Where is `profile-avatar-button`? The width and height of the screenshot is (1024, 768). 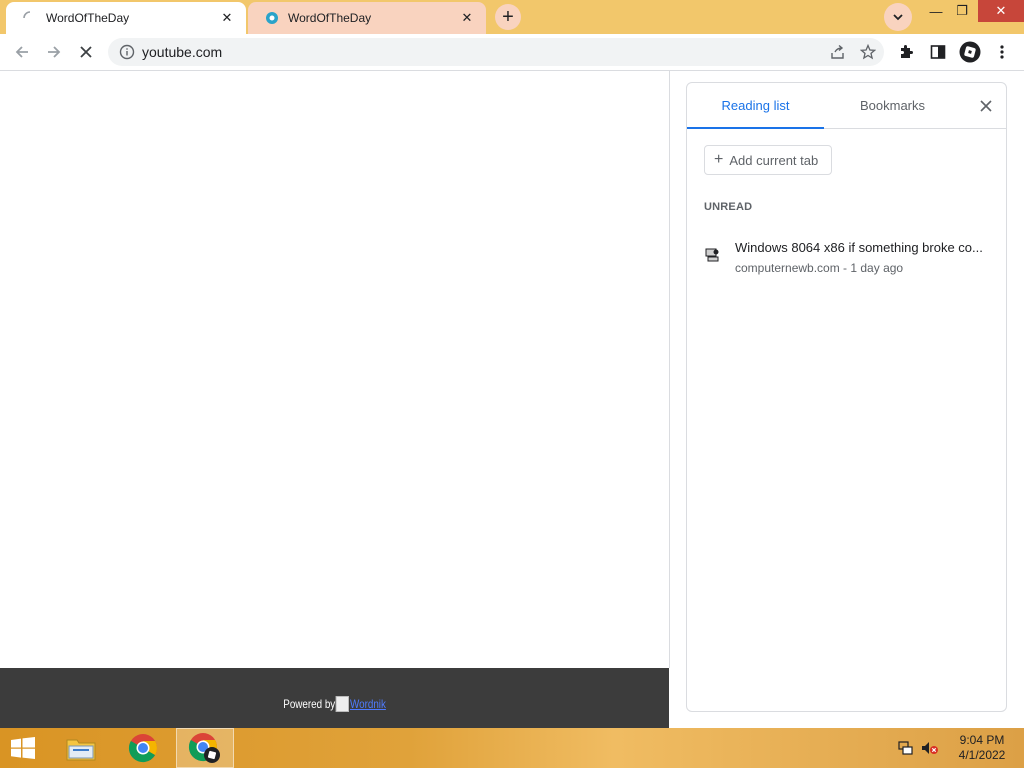 profile-avatar-button is located at coordinates (970, 52).